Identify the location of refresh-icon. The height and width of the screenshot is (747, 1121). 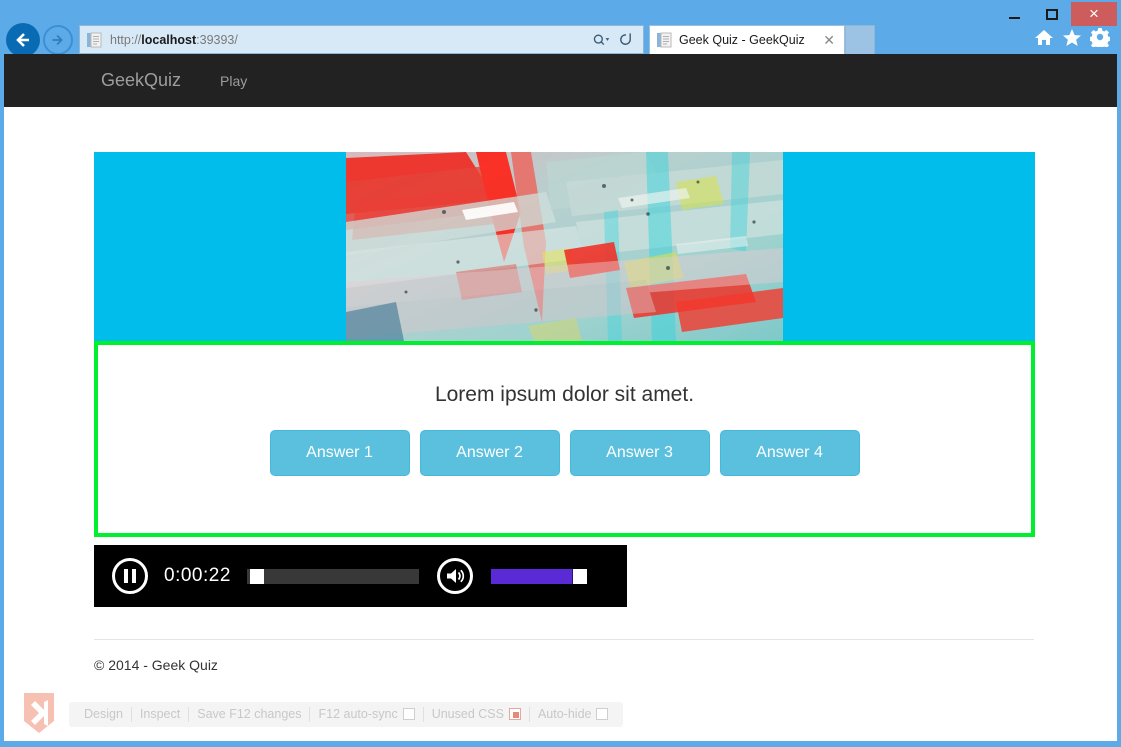
(625, 40).